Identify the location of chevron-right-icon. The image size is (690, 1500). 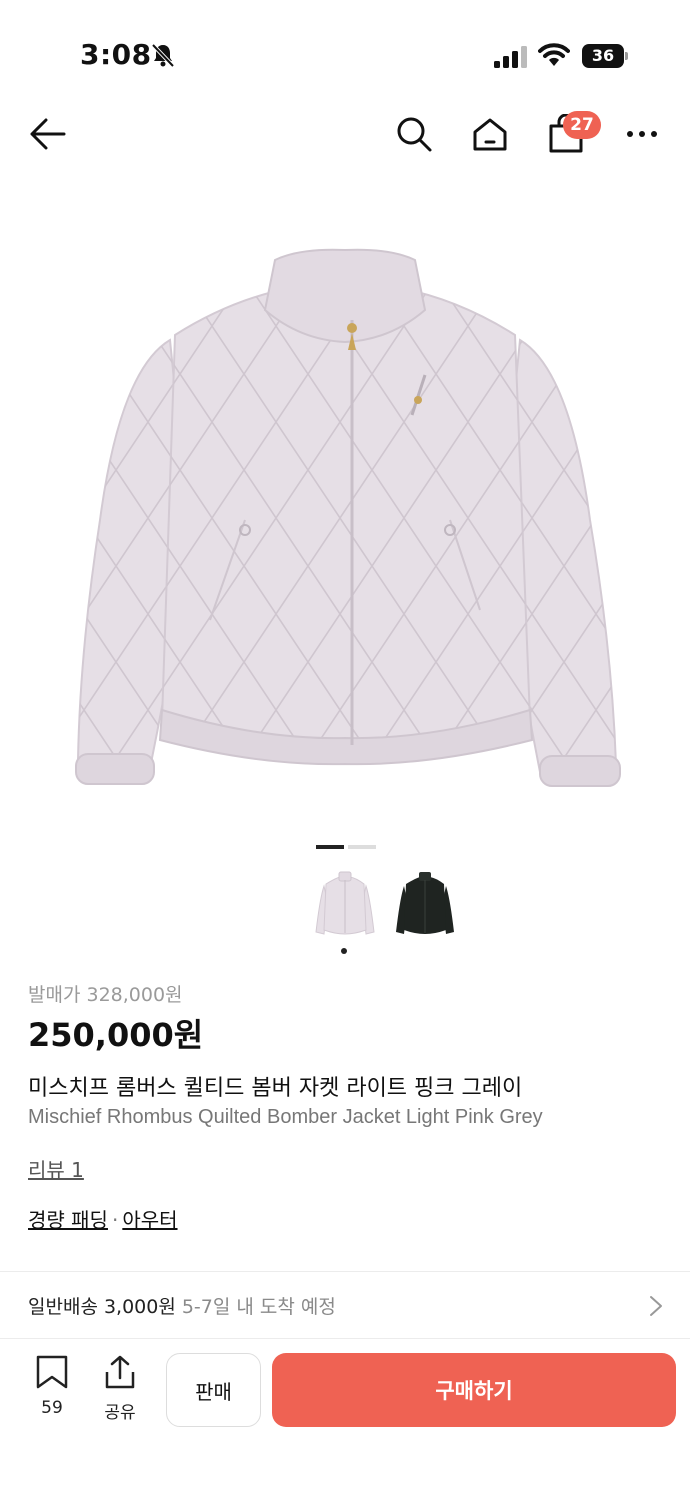
(656, 1306).